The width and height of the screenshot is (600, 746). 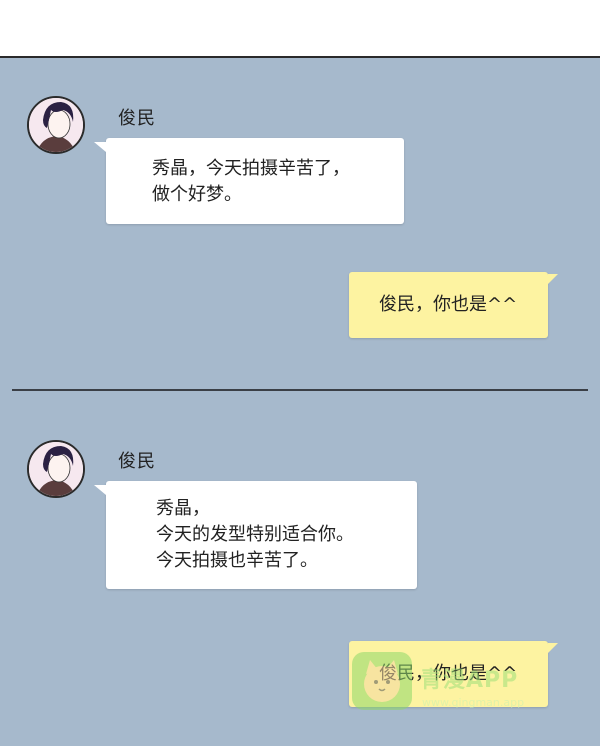 What do you see at coordinates (249, 181) in the screenshot?
I see `incoming-message-bubble: 秀晶，今天拍摄辛苦了， 做个好梦。` at bounding box center [249, 181].